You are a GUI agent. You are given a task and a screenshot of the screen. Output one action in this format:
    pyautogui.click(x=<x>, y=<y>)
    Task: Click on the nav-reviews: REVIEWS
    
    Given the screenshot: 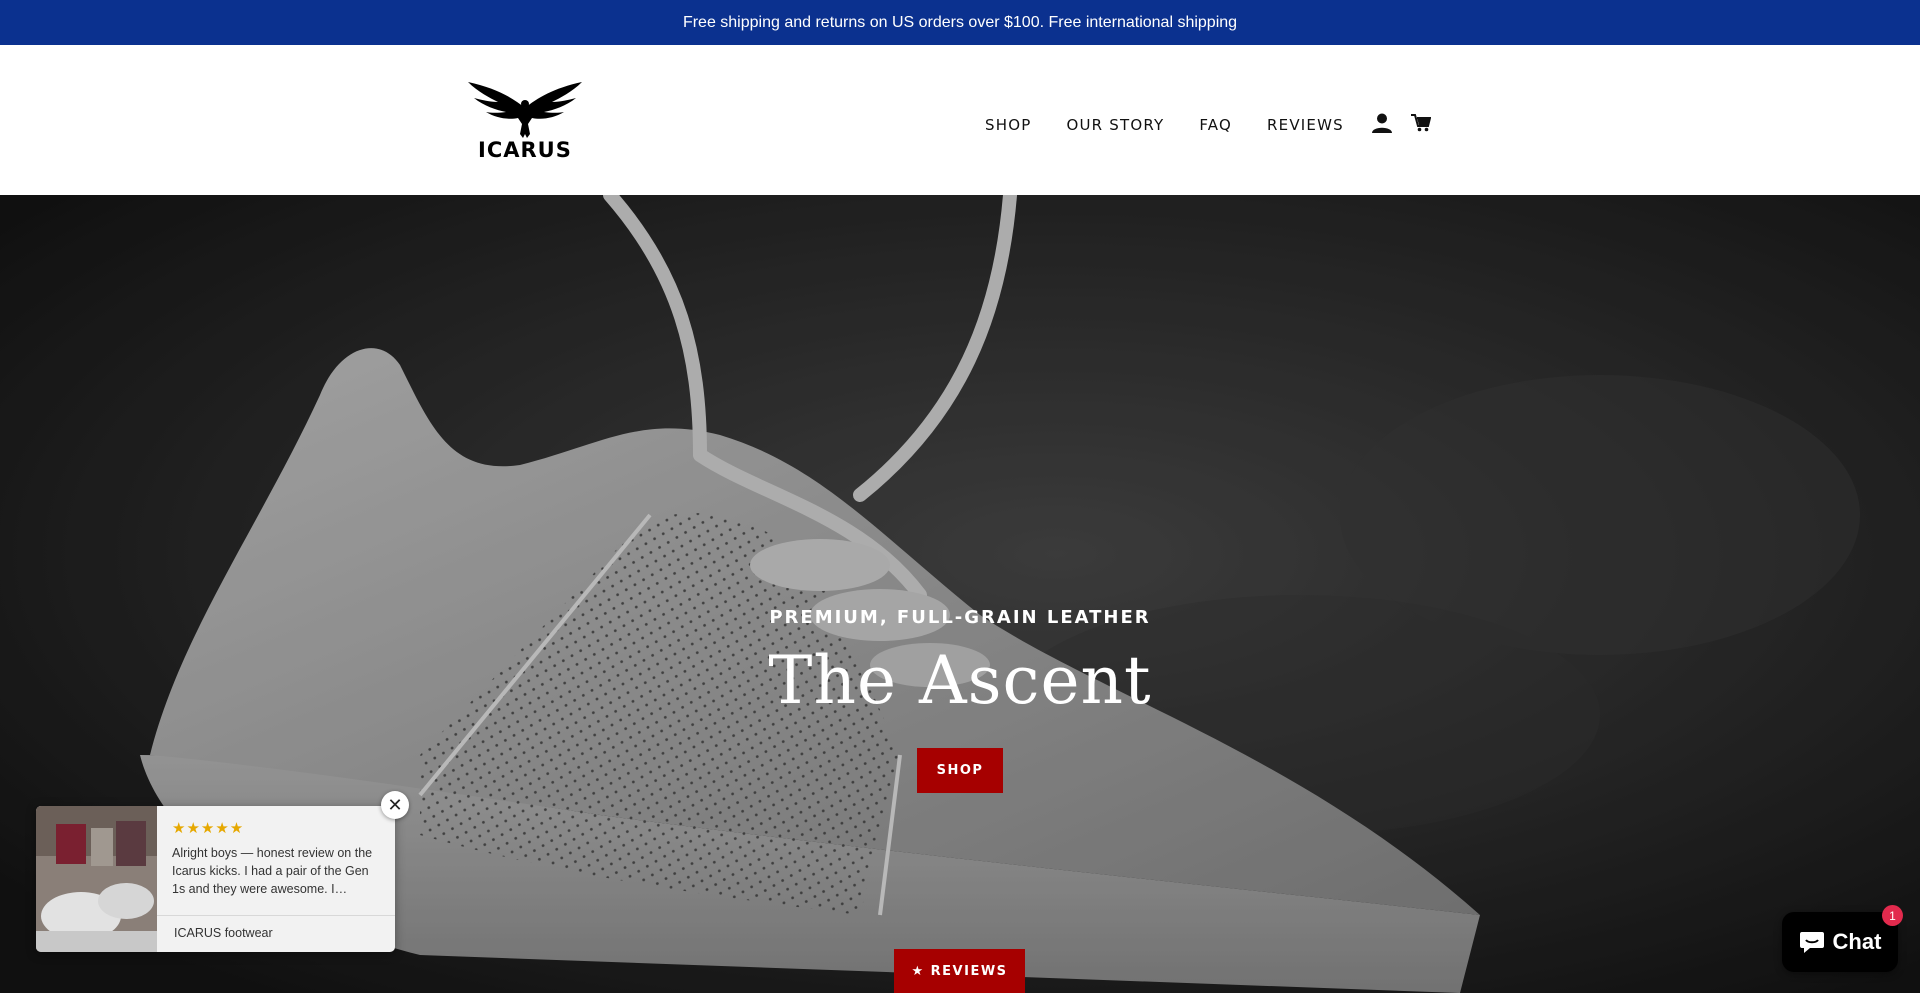 What is the action you would take?
    pyautogui.click(x=1305, y=125)
    